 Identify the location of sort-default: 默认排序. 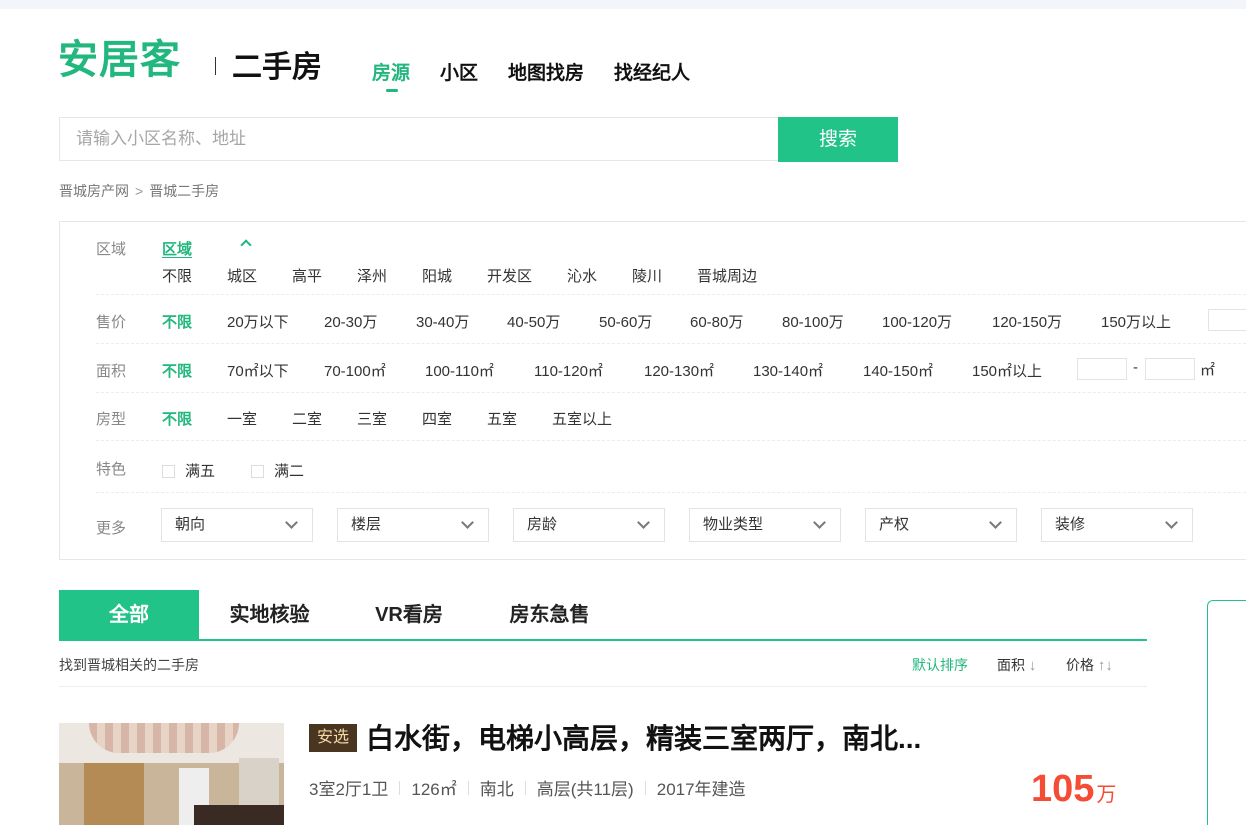
(940, 665).